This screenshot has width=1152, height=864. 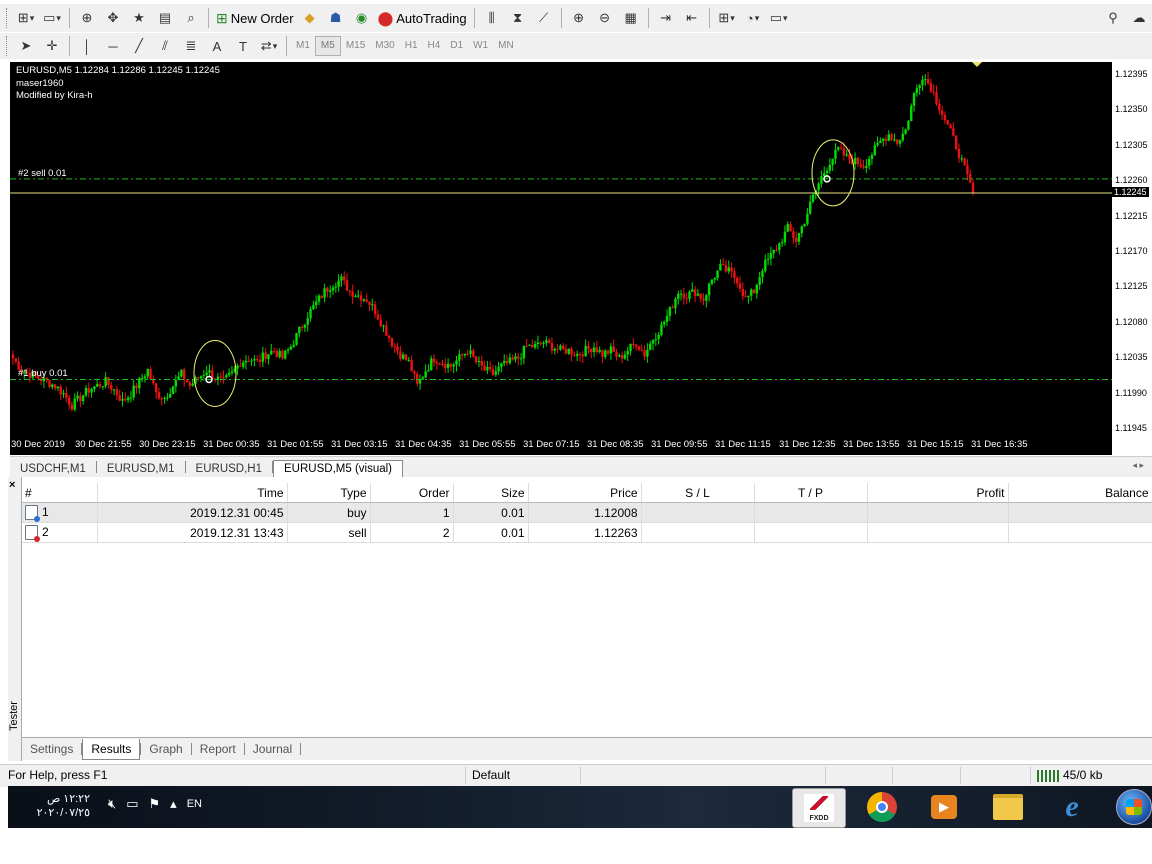 I want to click on terminal-icon: ▤, so click(x=165, y=18).